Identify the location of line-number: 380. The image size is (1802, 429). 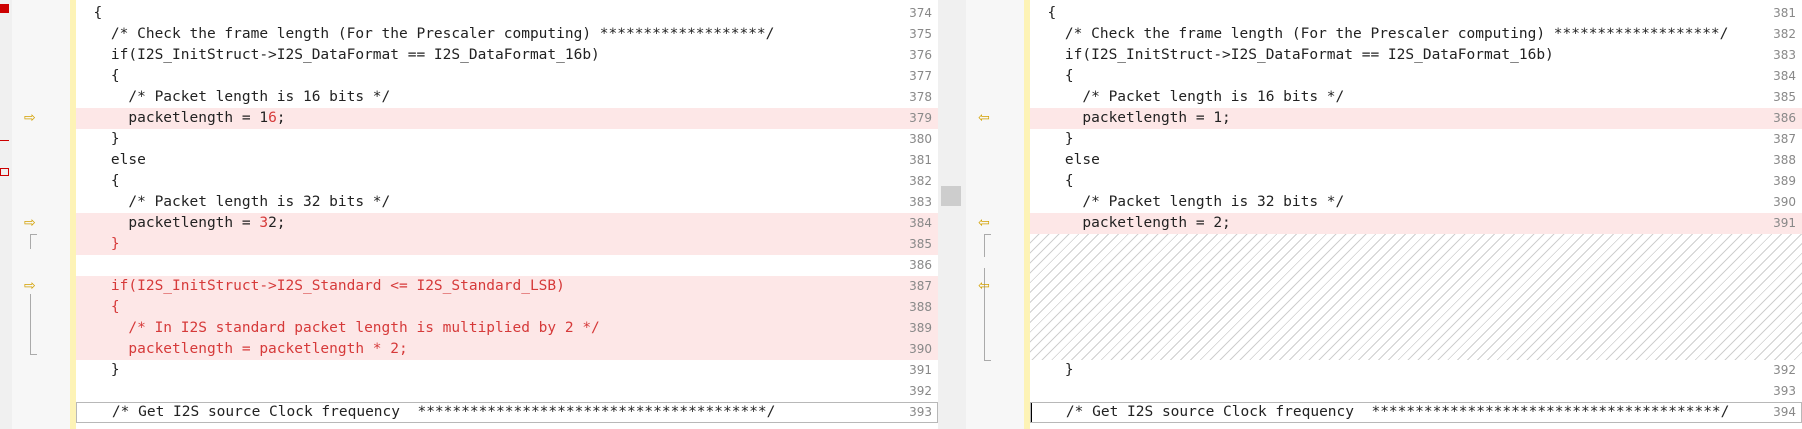
(920, 139).